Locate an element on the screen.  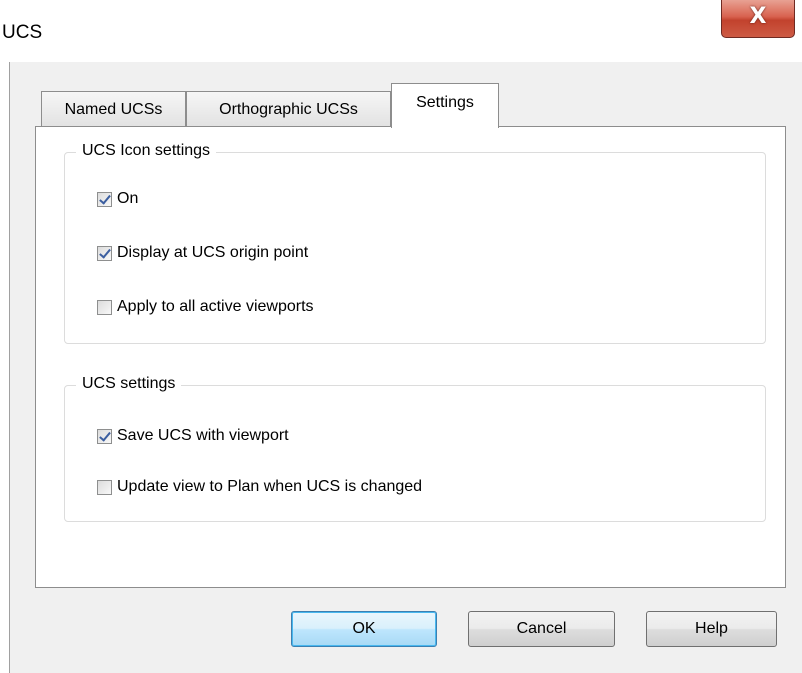
help-button: Help is located at coordinates (711, 629).